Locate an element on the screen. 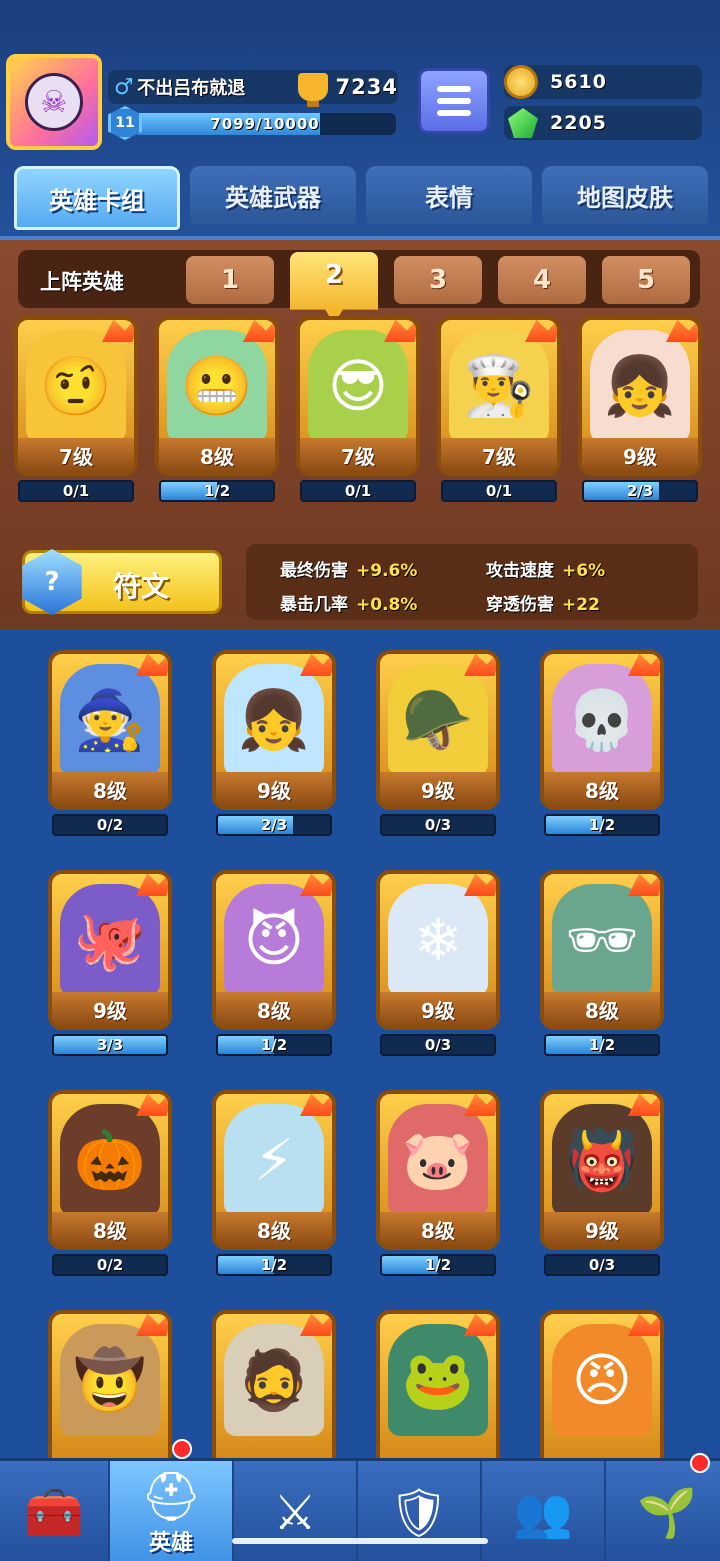 The image size is (720, 1561). gold-counter: 5610 is located at coordinates (603, 82).